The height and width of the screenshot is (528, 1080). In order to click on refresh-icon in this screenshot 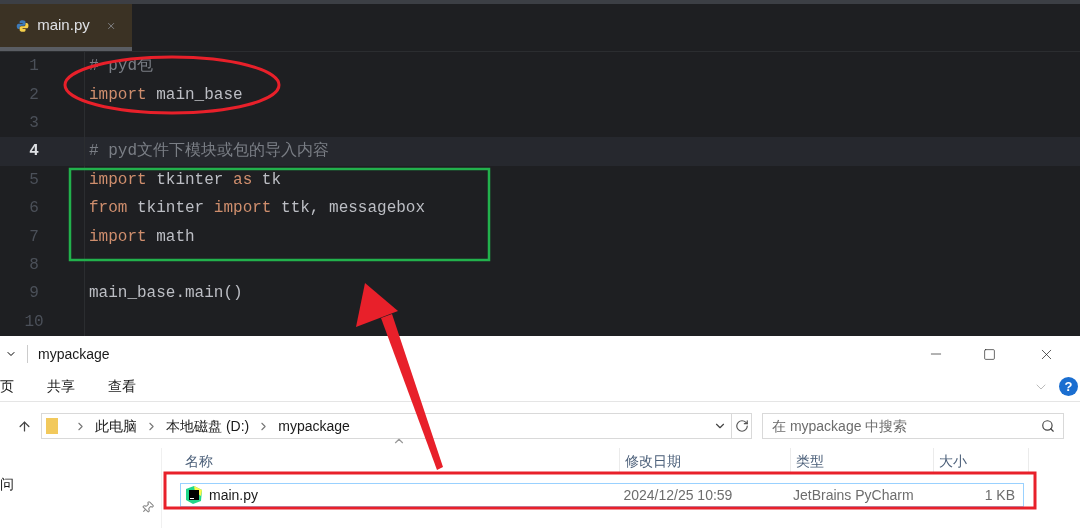, I will do `click(741, 426)`.